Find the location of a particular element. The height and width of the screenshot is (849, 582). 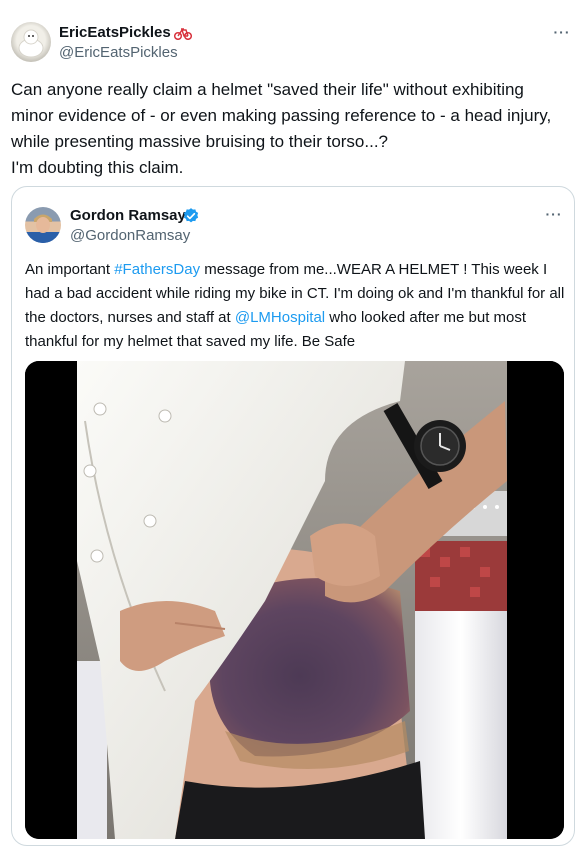

quoted-avatar is located at coordinates (43, 225).